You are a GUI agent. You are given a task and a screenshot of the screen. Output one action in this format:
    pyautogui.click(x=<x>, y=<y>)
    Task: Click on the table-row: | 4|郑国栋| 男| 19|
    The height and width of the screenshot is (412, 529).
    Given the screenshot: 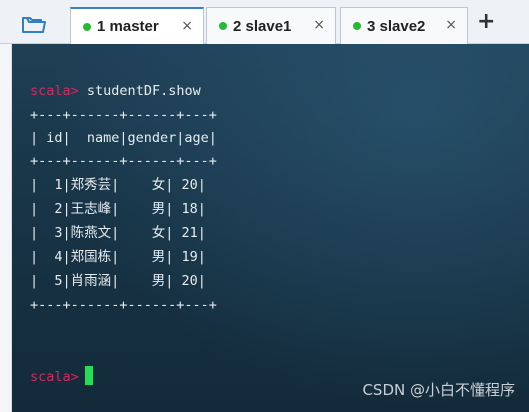 What is the action you would take?
    pyautogui.click(x=118, y=257)
    